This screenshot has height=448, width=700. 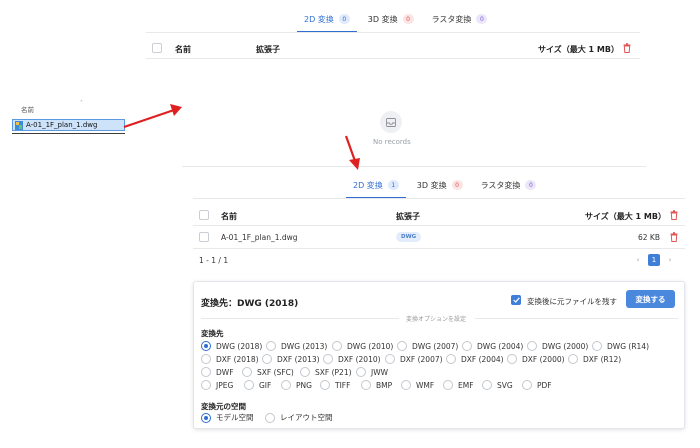 What do you see at coordinates (235, 417) in the screenshot?
I see `option-label: モデル空間` at bounding box center [235, 417].